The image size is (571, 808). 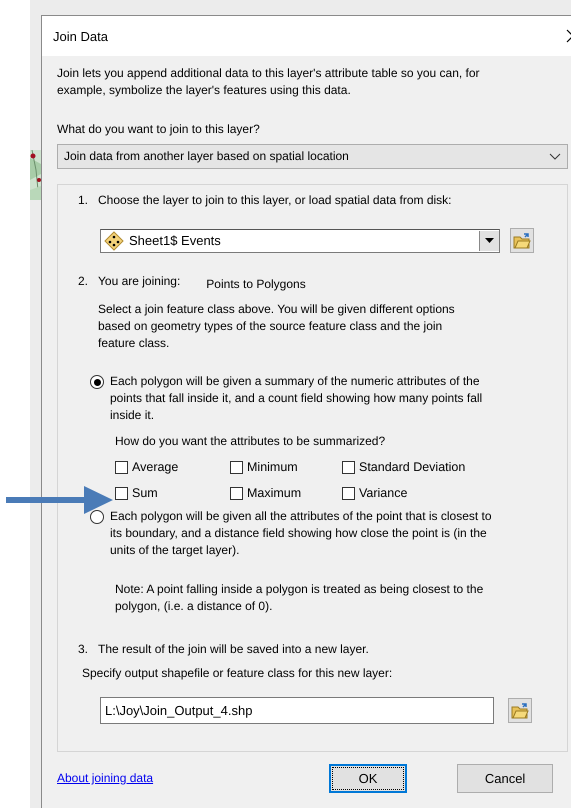 I want to click on question-label: What do you want to join to this layer?, so click(x=159, y=129).